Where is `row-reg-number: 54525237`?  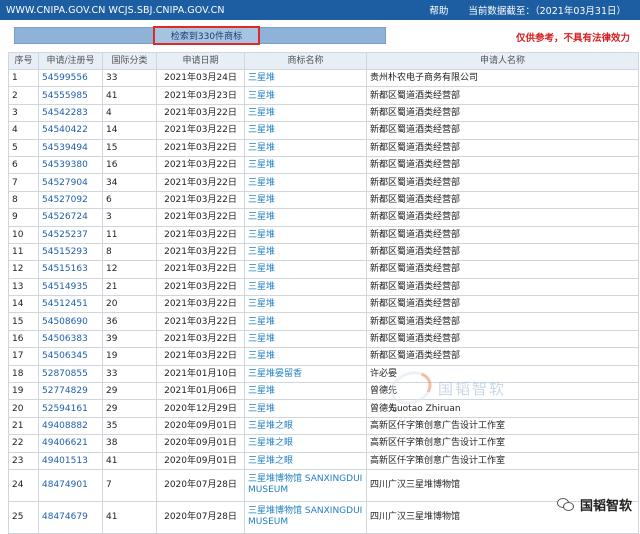 row-reg-number: 54525237 is located at coordinates (70, 234).